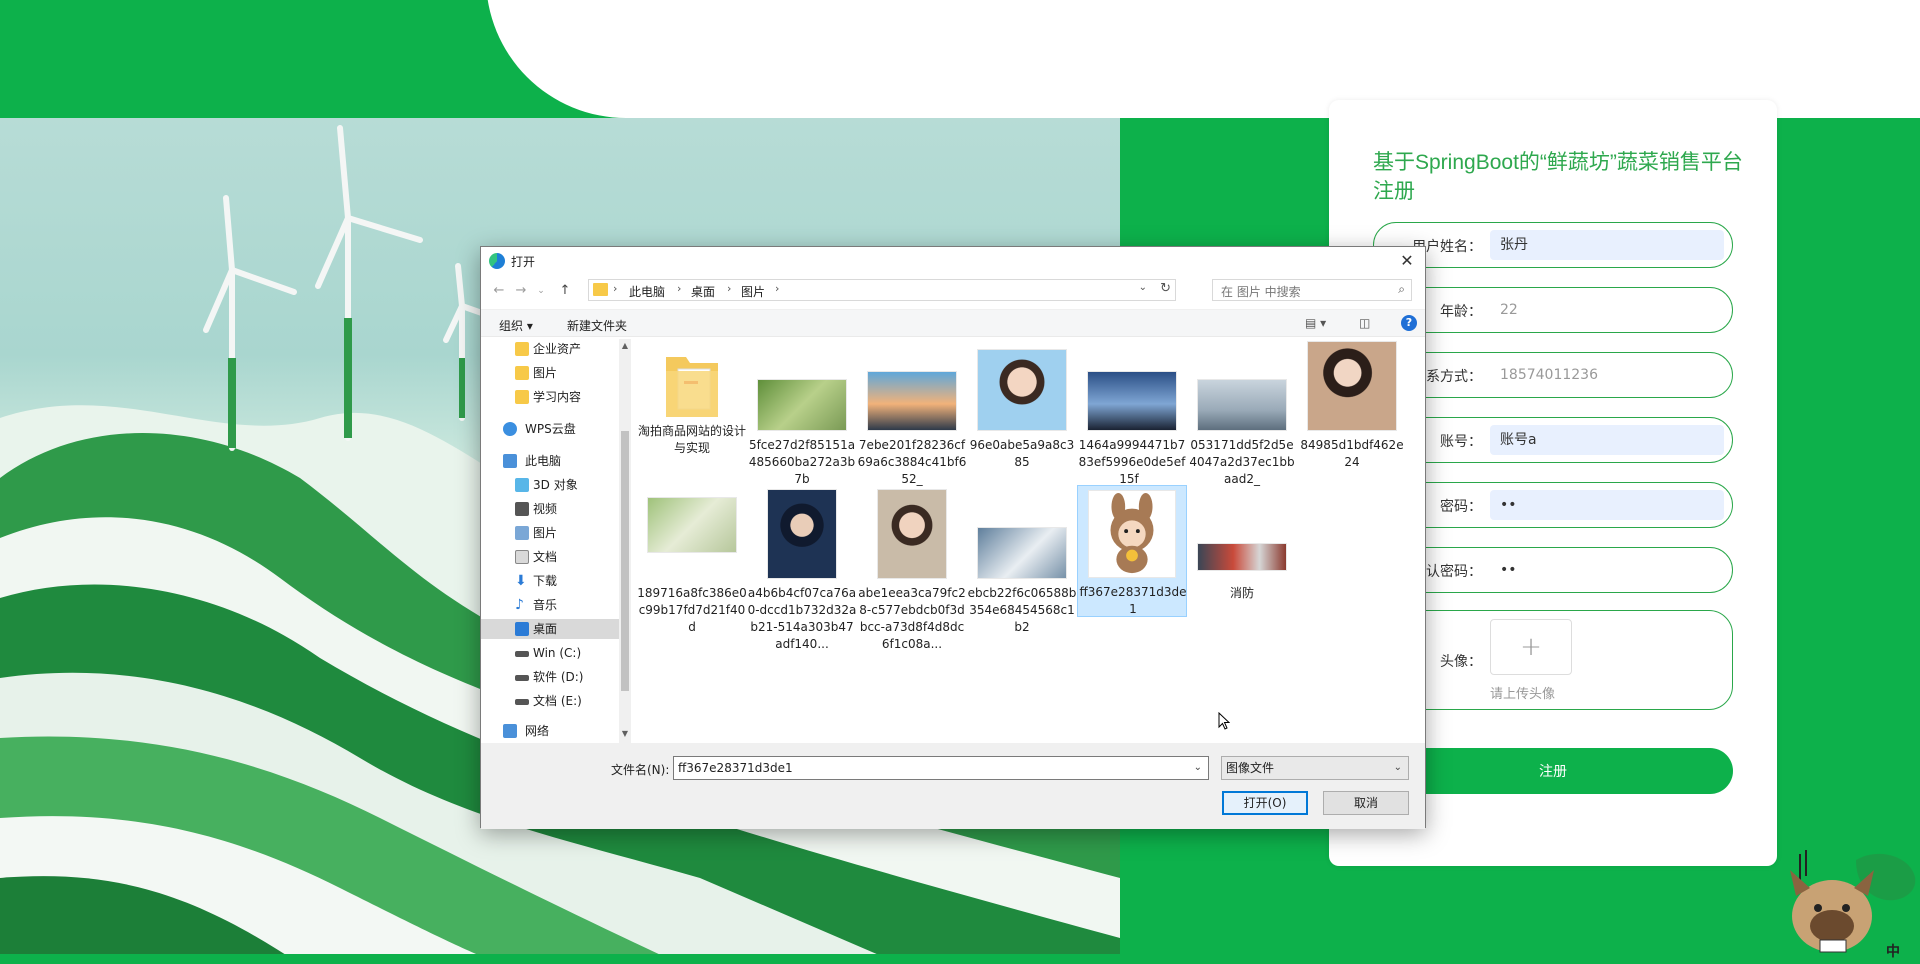  Describe the element at coordinates (550, 605) in the screenshot. I see `nav-item-music: ♪ 音乐` at that location.